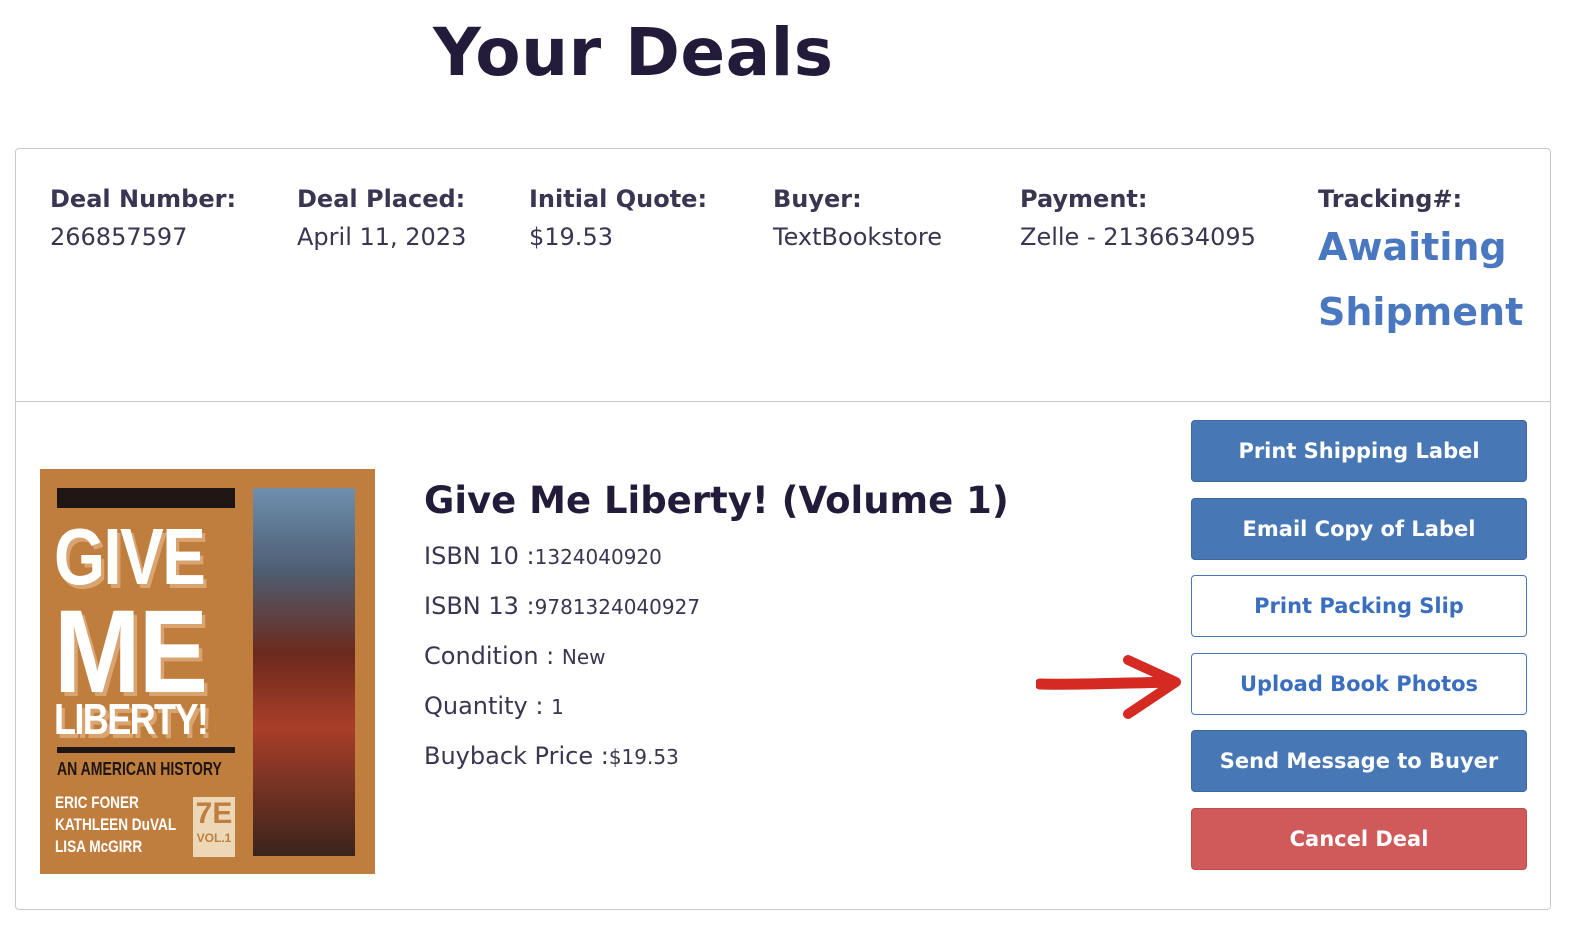 Image resolution: width=1582 pixels, height=943 pixels. What do you see at coordinates (716, 767) in the screenshot?
I see `buyback-price-line: Buyback Price :$19.53` at bounding box center [716, 767].